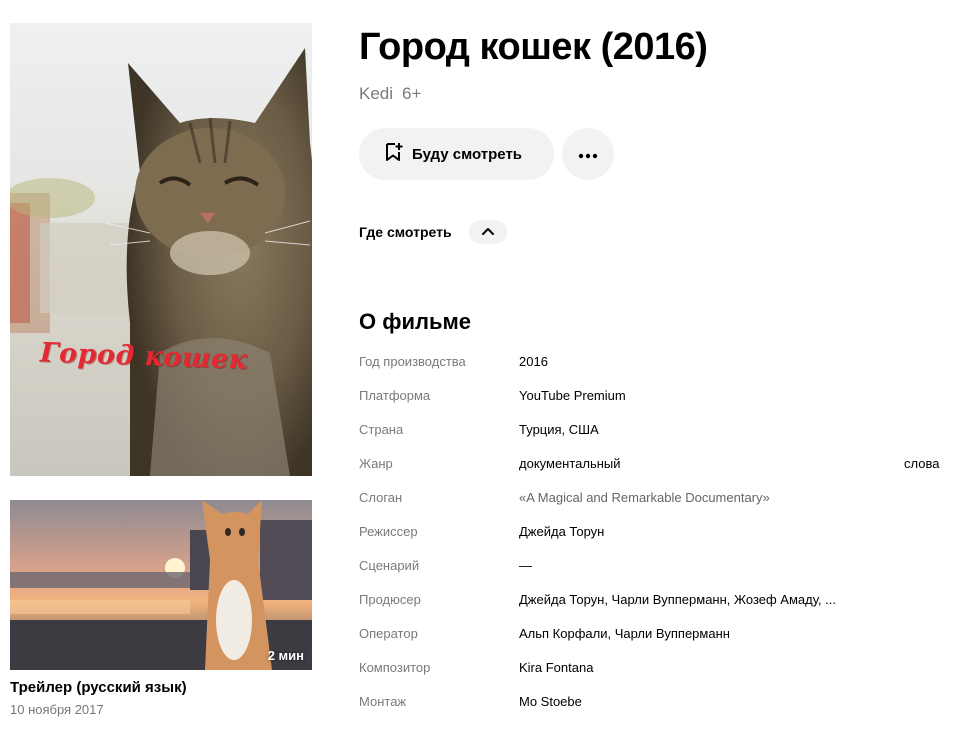  I want to click on info-label: Слоган, so click(381, 497).